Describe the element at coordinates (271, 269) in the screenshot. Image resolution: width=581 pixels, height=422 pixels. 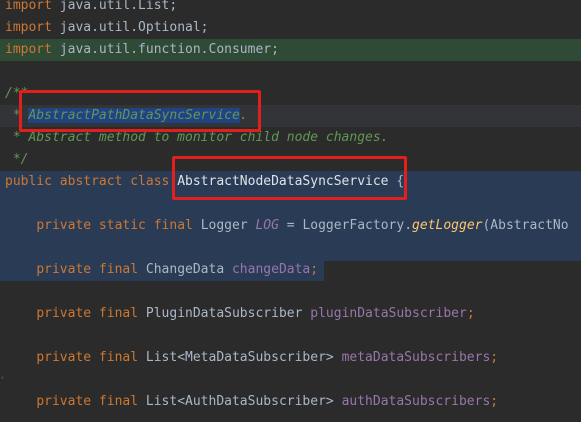
I see `field-name: changeData` at that location.